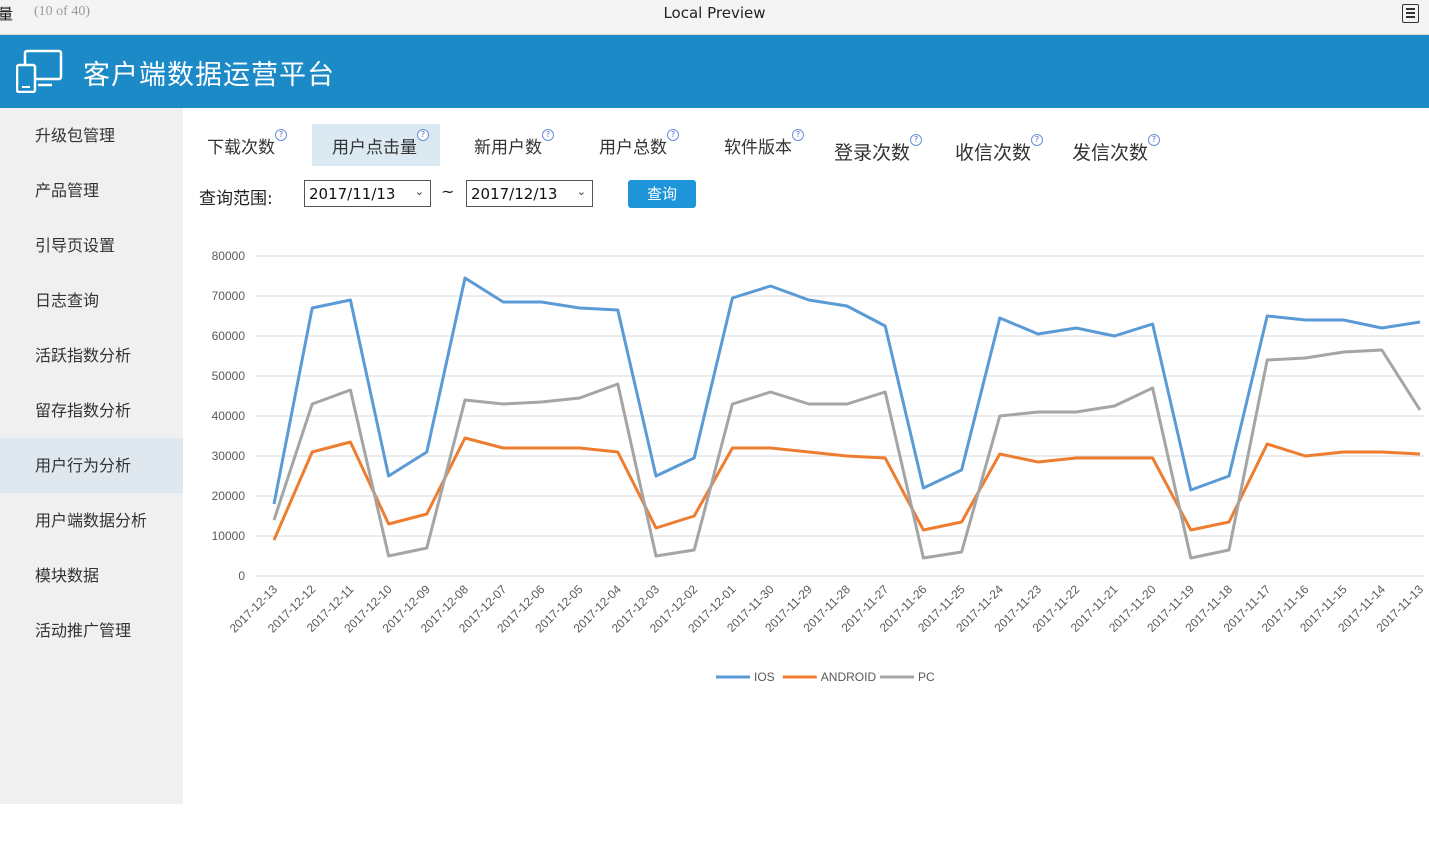  I want to click on tab-label: 新用户数, so click(508, 148).